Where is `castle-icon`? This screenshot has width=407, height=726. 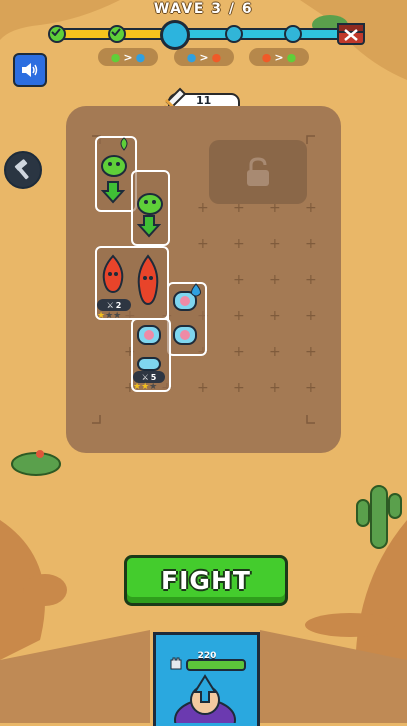 castle-icon is located at coordinates (176, 663).